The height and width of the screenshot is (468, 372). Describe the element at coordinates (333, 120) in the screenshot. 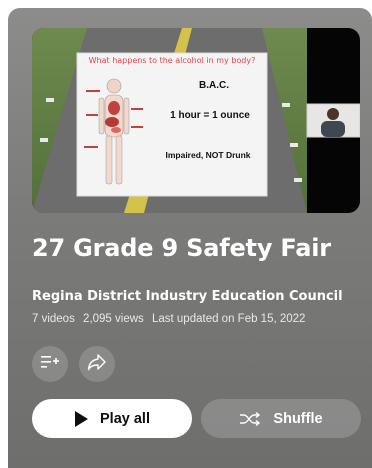

I see `presenter-webcam` at that location.